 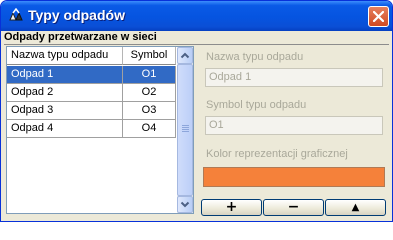 I want to click on remove-button: −, so click(x=293, y=207).